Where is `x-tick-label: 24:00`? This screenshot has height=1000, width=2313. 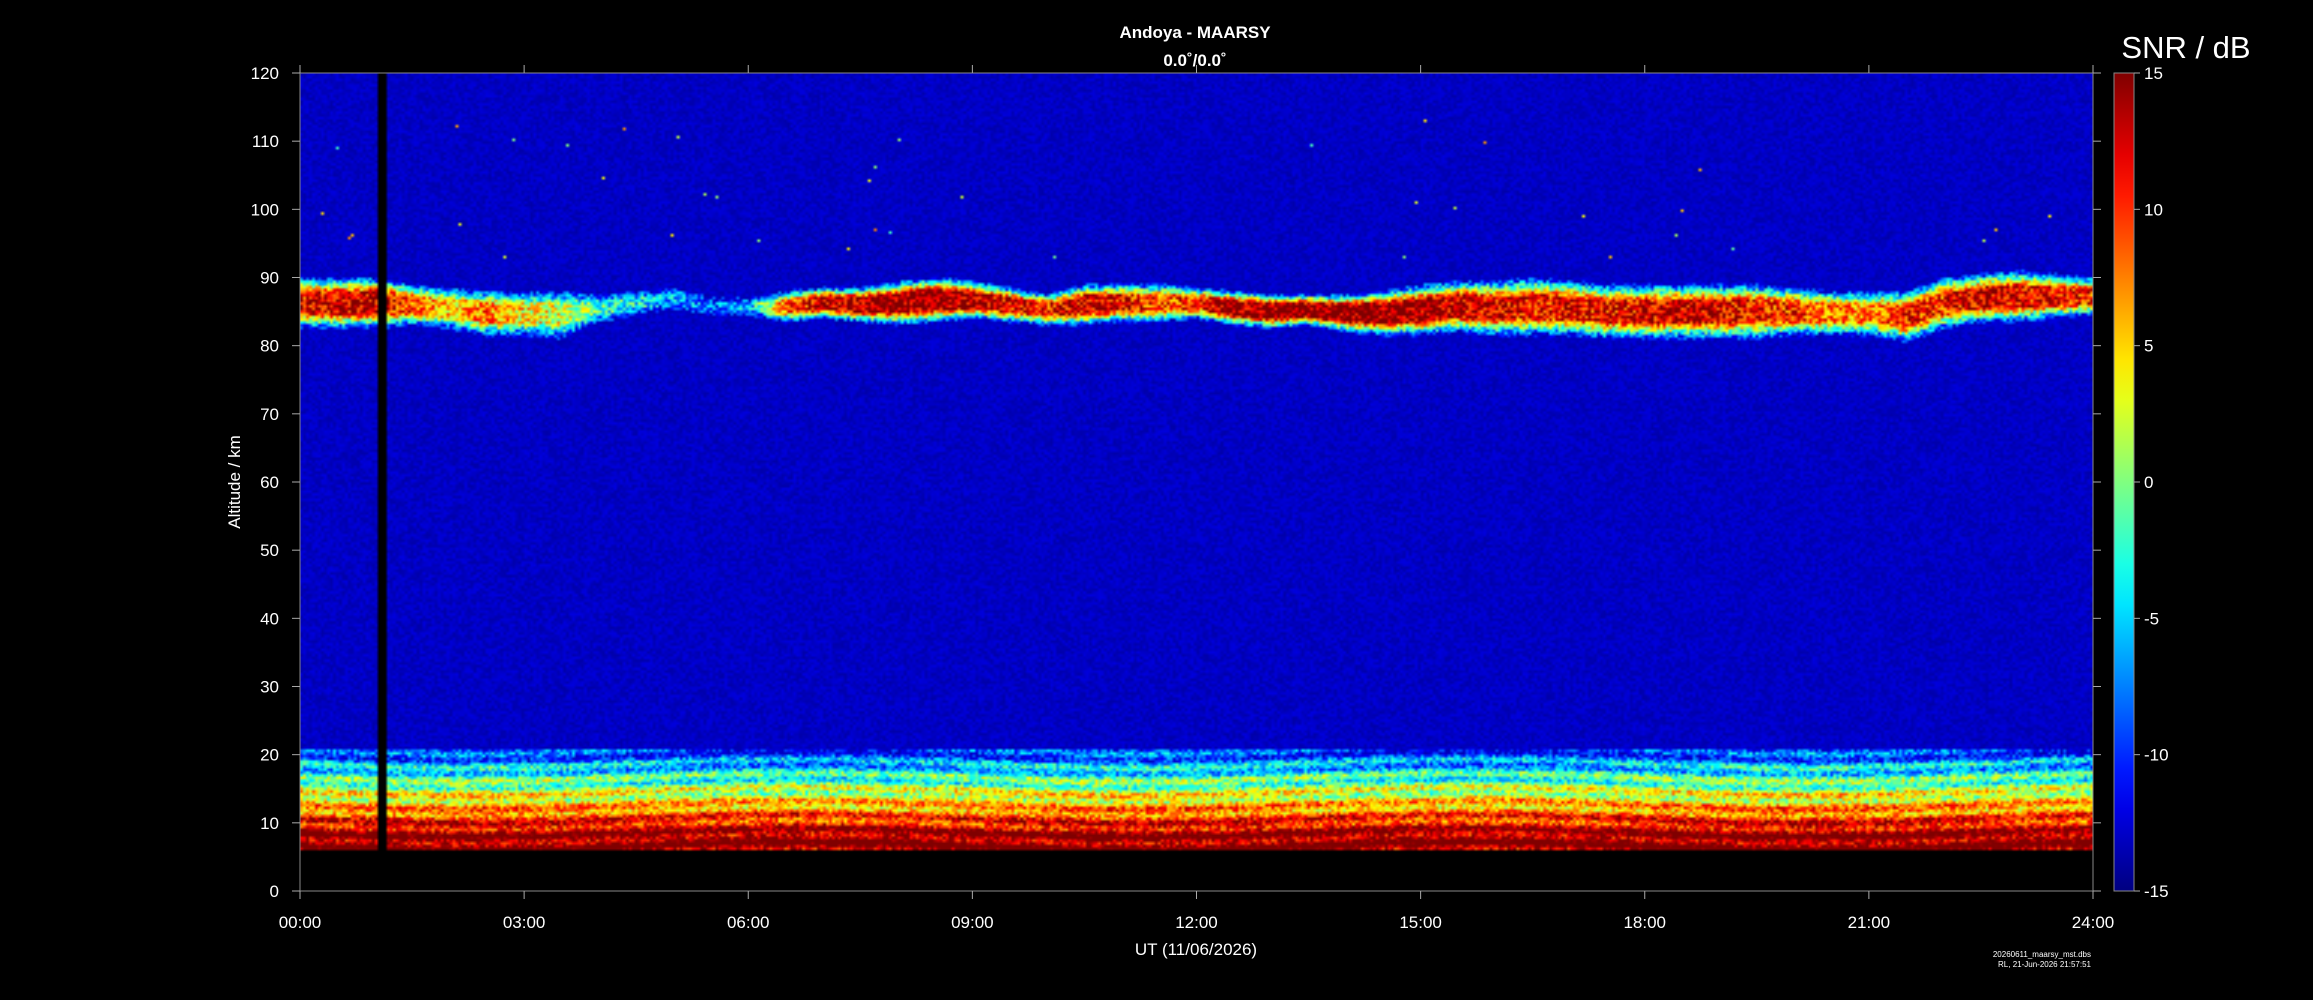
x-tick-label: 24:00 is located at coordinates (2093, 922).